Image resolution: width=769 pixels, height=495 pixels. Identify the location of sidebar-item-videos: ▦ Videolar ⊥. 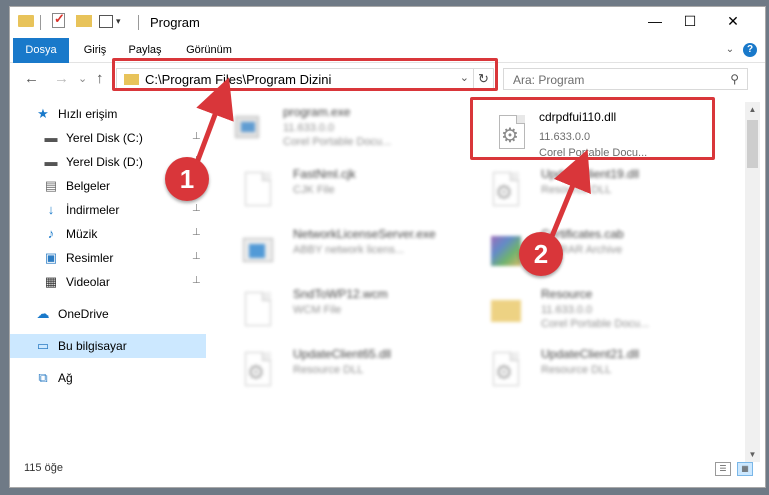
(108, 282).